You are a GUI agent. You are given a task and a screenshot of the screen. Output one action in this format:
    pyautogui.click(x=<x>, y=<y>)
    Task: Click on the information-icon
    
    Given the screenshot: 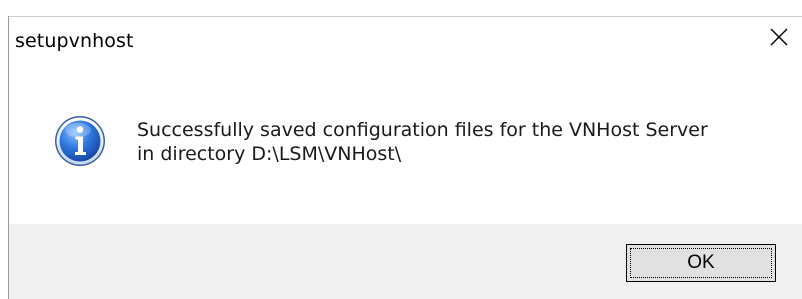 What is the action you would take?
    pyautogui.click(x=80, y=141)
    